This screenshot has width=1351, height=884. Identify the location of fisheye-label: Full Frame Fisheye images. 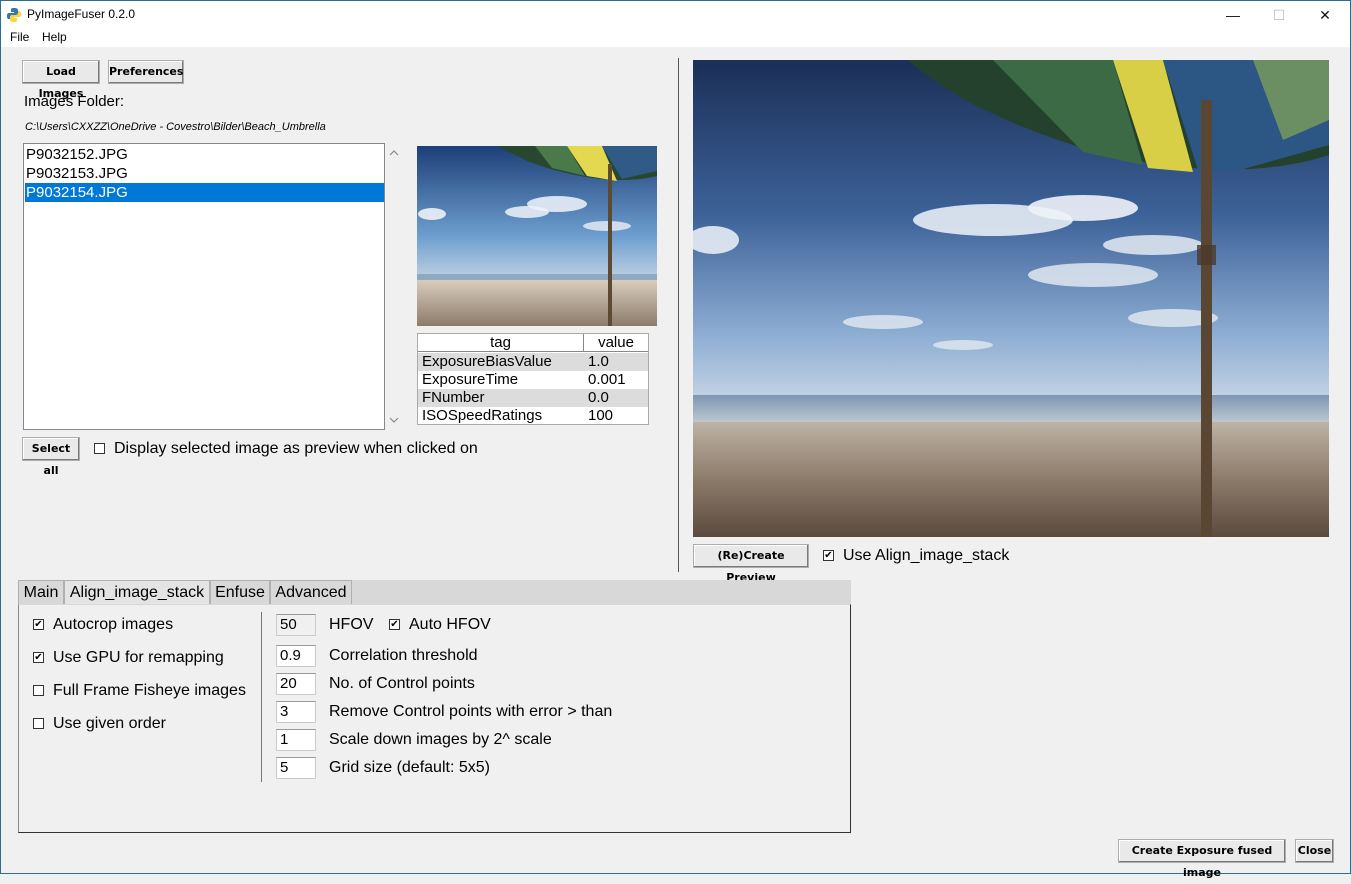
(149, 690).